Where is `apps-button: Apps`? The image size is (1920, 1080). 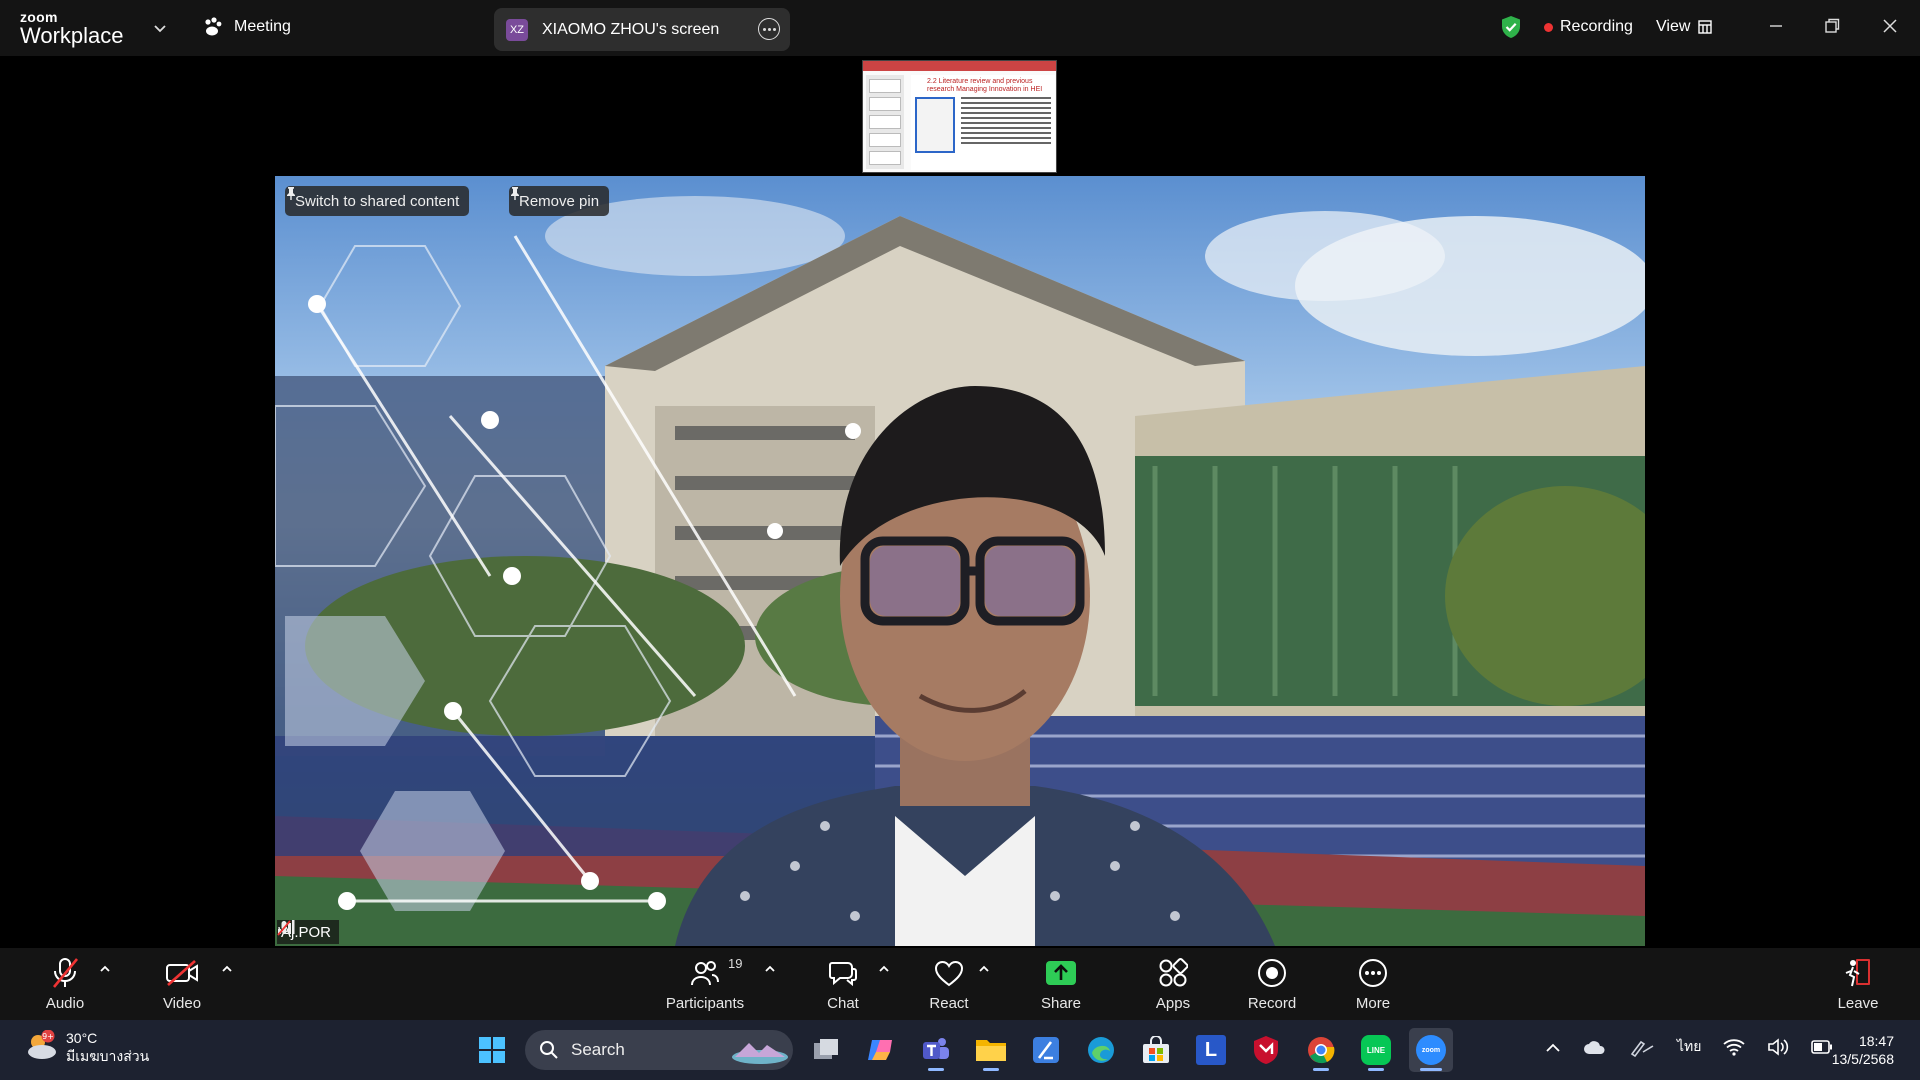
apps-button: Apps is located at coordinates (1173, 986).